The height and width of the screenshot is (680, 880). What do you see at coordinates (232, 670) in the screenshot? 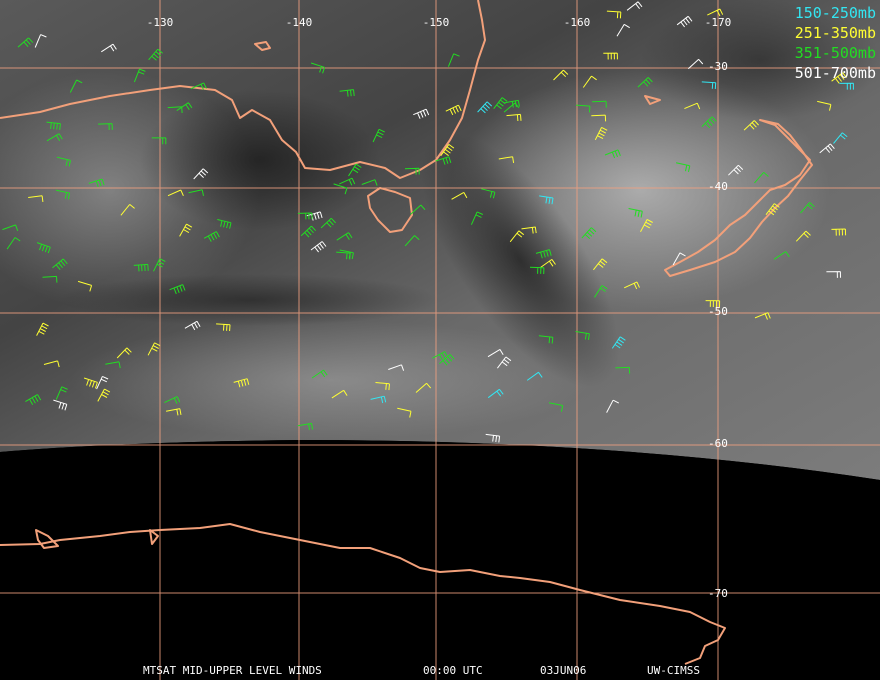
I see `footer-product: MTSAT MID-UPPER LEVEL WINDS` at bounding box center [232, 670].